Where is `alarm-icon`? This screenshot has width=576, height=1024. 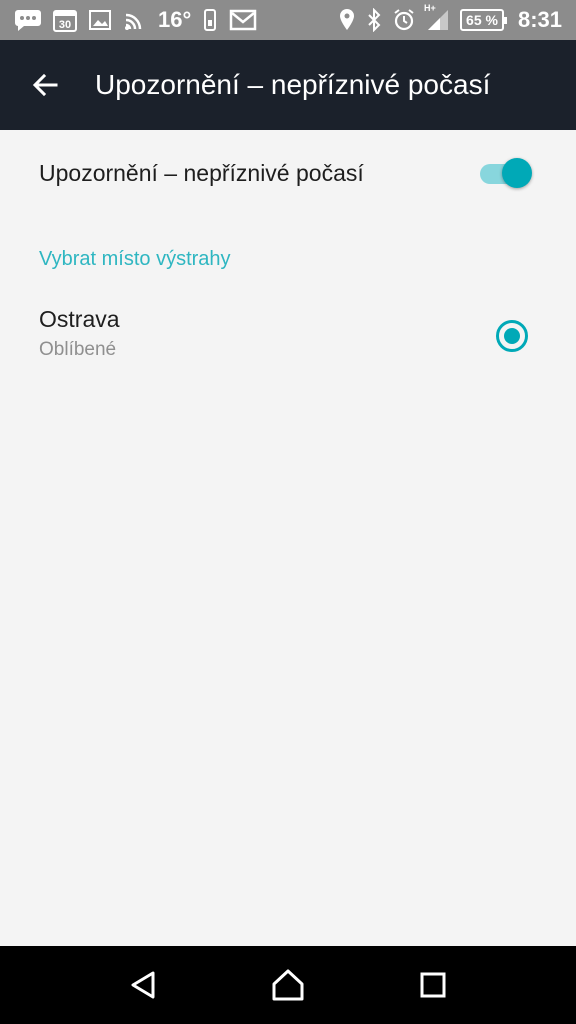 alarm-icon is located at coordinates (404, 20).